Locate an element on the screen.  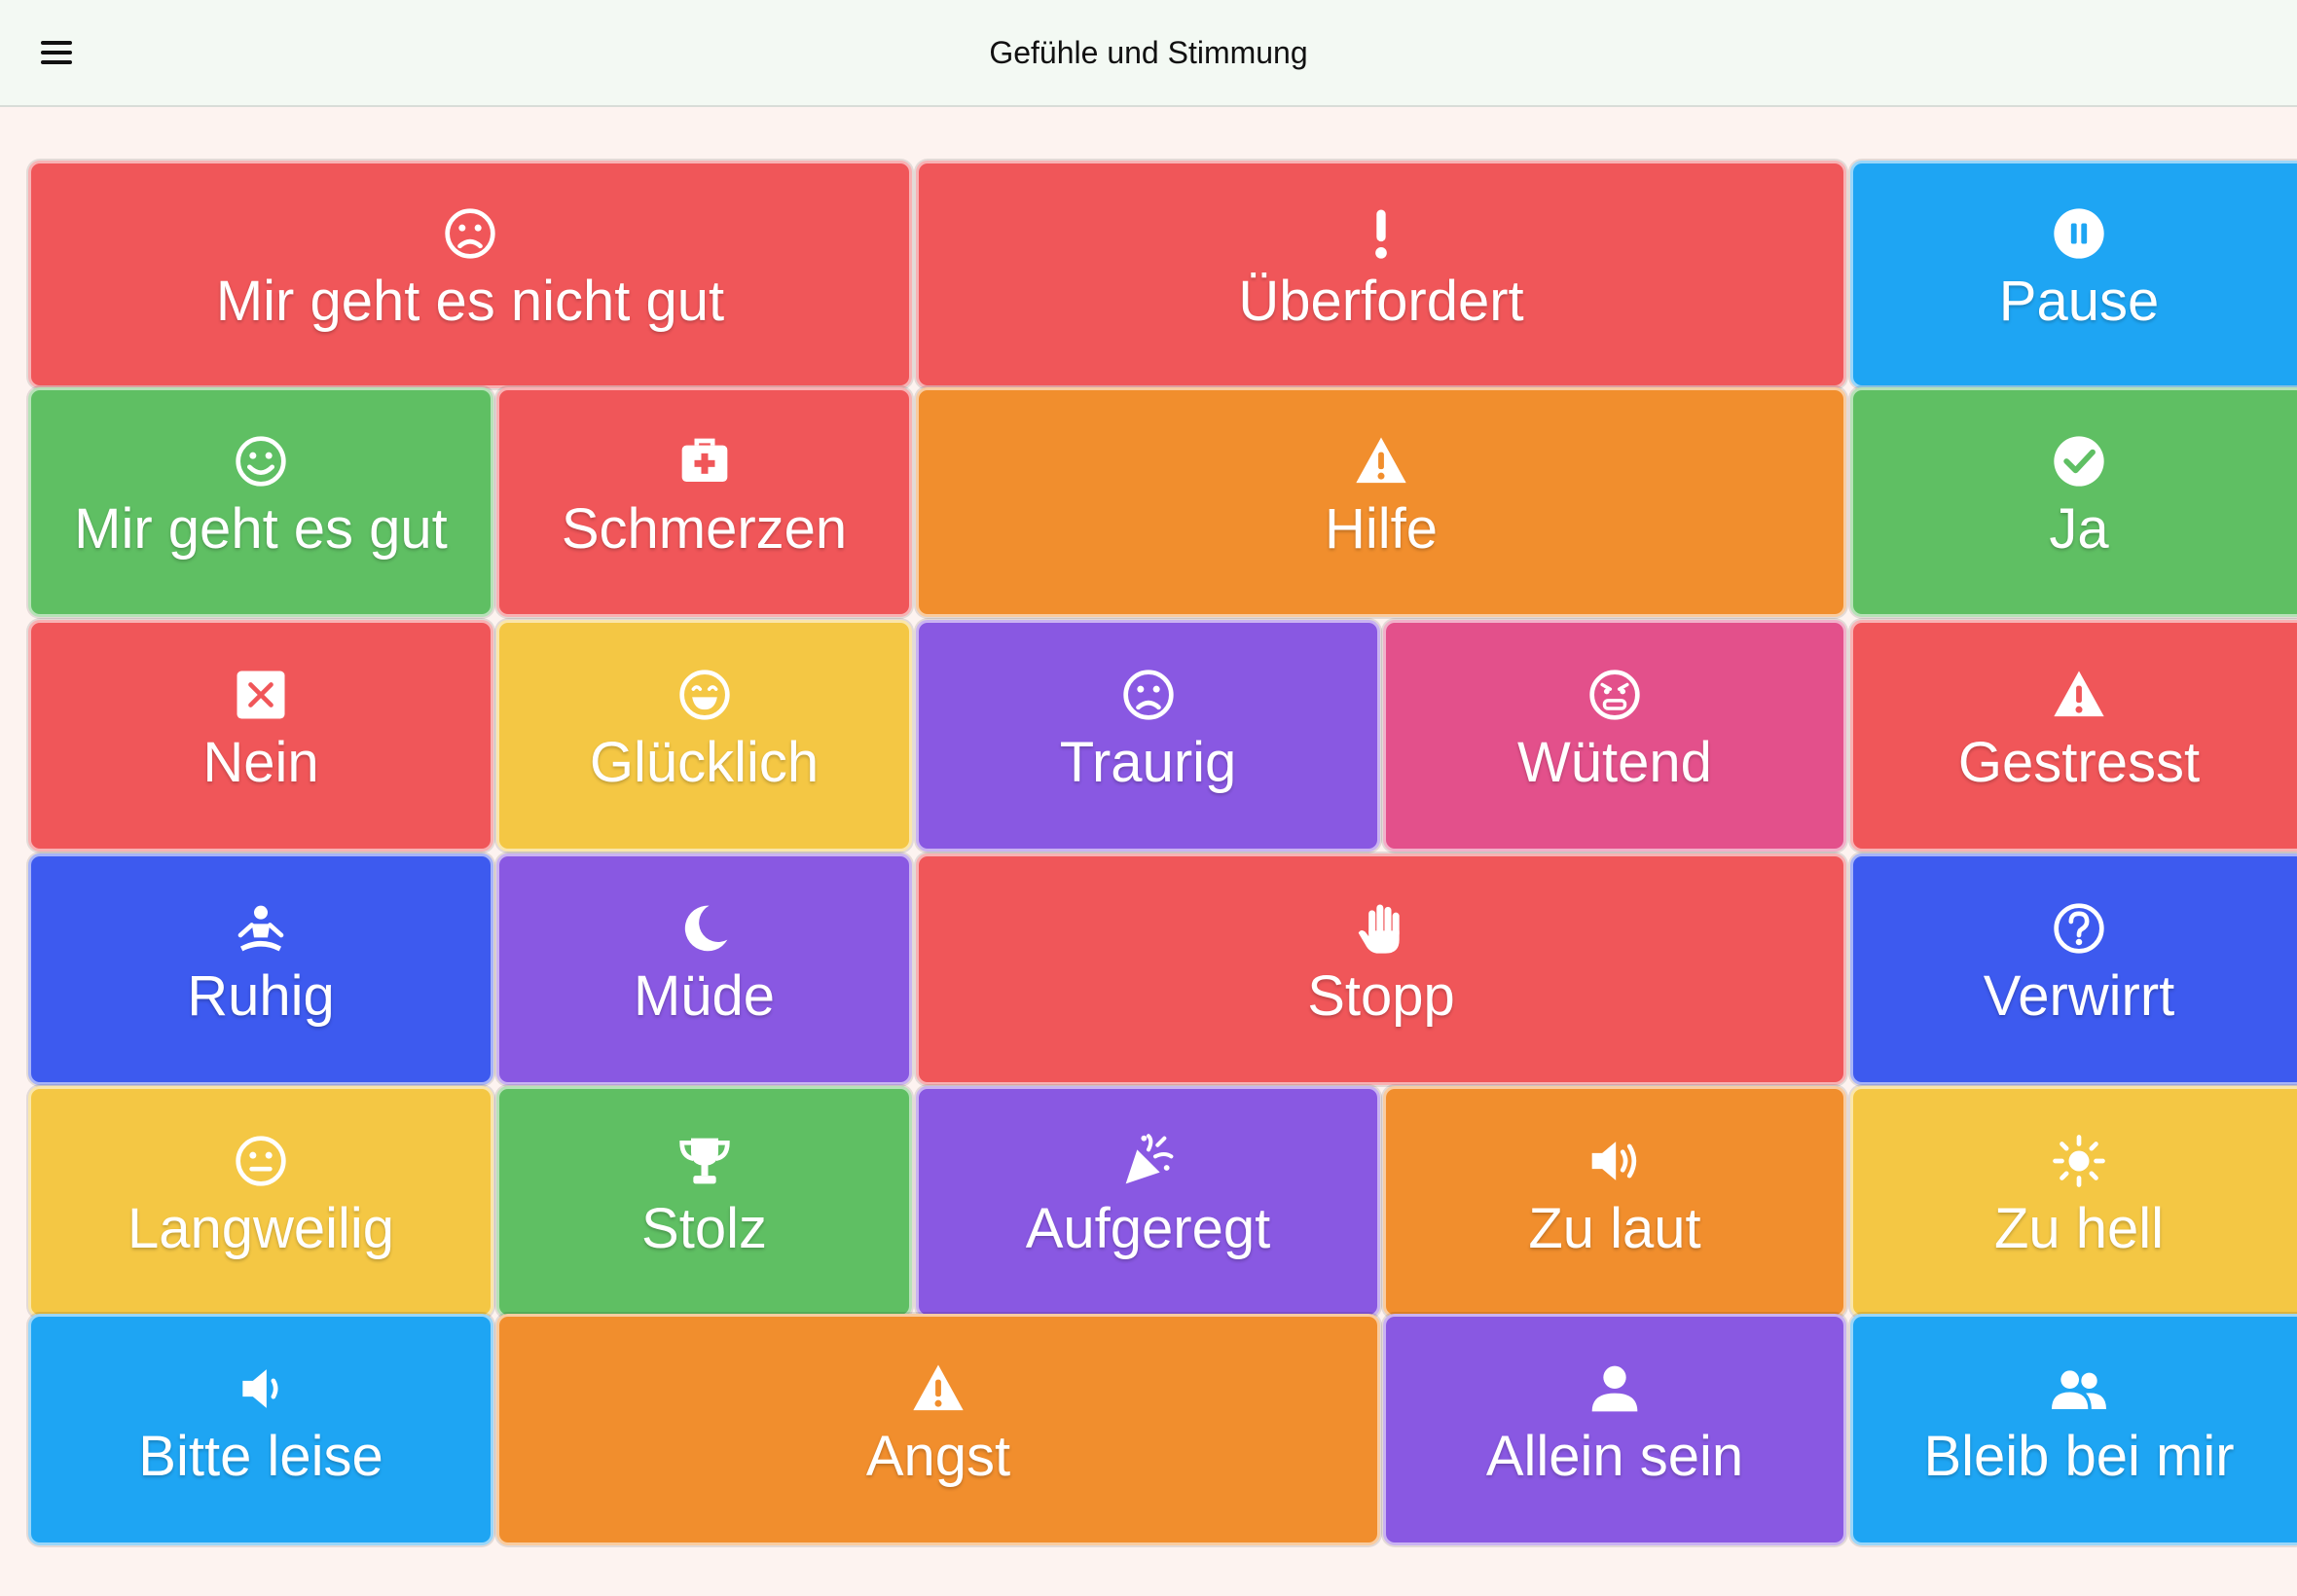
party-popper-icon is located at coordinates (1148, 1161).